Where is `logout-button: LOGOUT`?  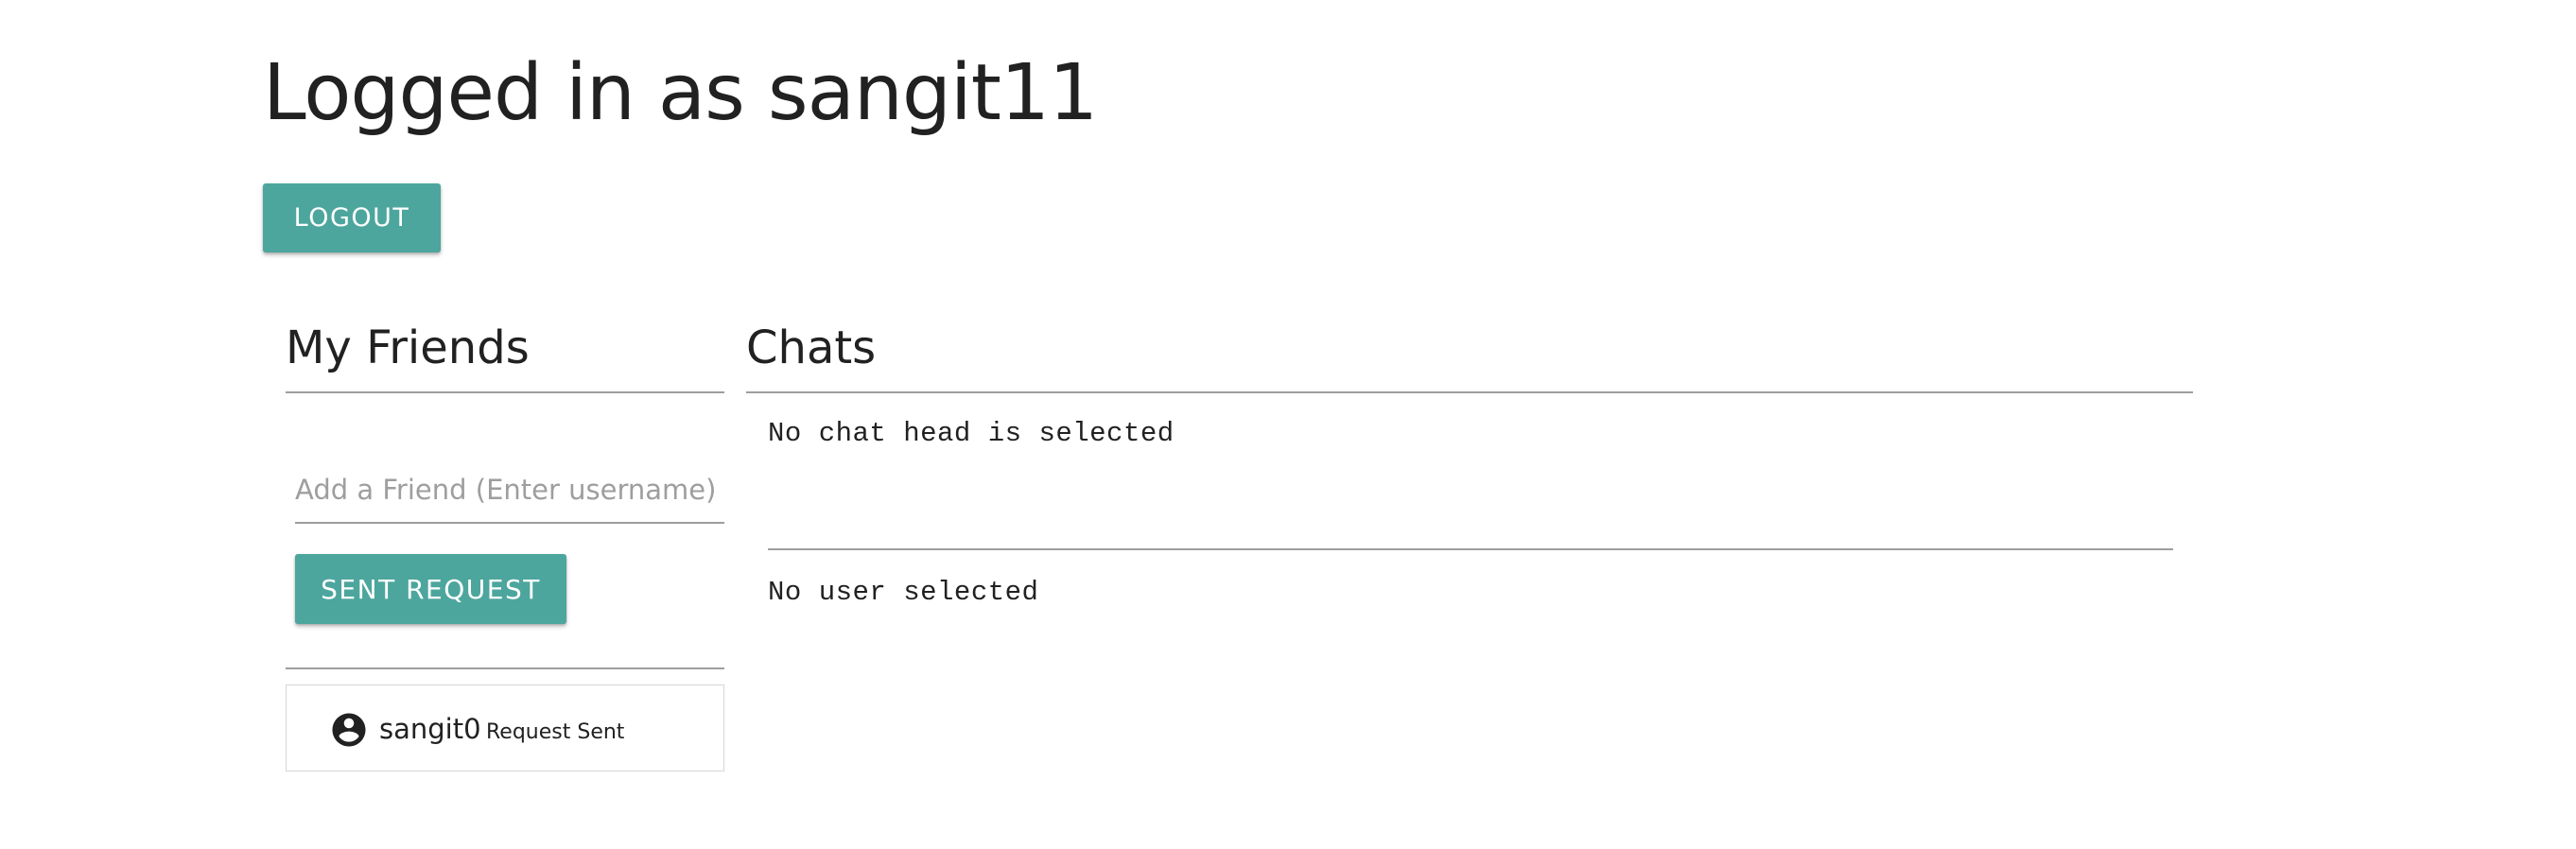
logout-button: LOGOUT is located at coordinates (352, 217).